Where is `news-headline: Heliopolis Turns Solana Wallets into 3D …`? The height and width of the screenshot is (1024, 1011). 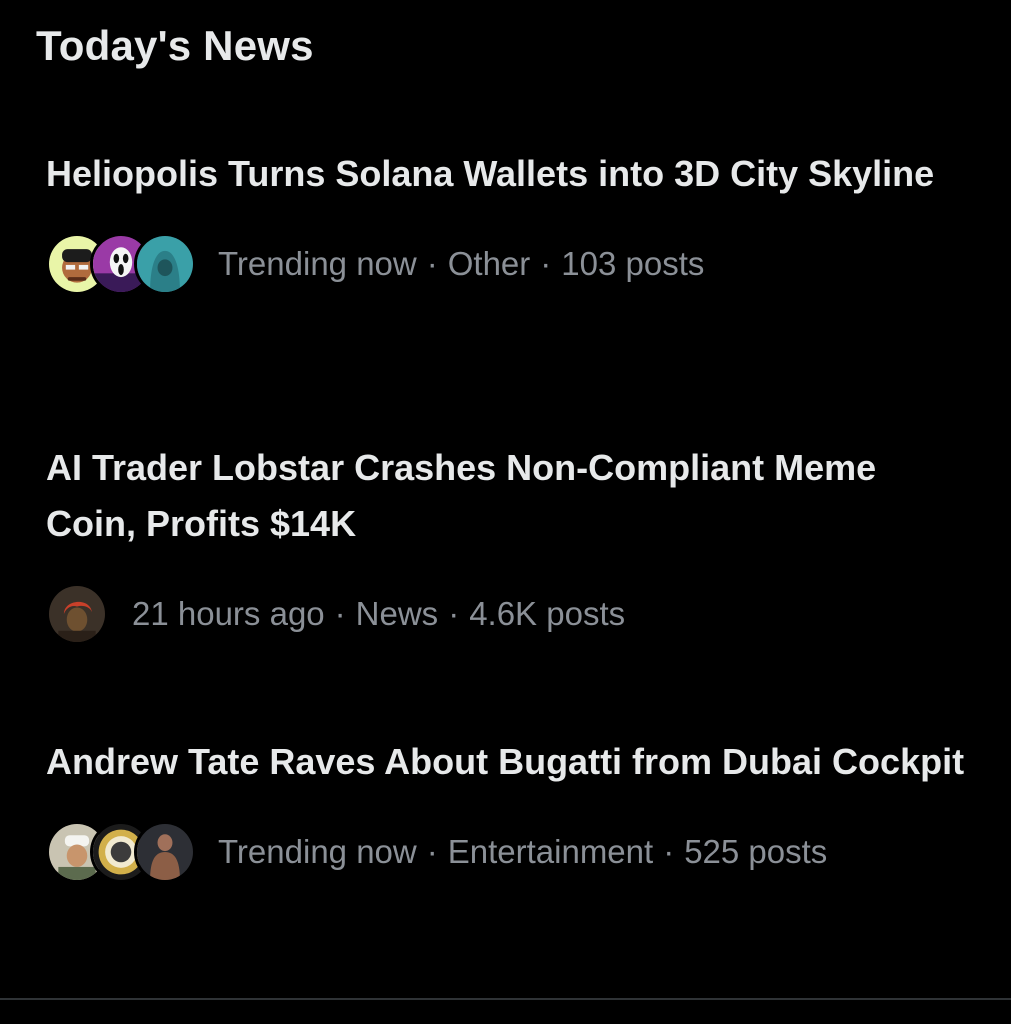
news-headline: Heliopolis Turns Solana Wallets into 3D … is located at coordinates (490, 173).